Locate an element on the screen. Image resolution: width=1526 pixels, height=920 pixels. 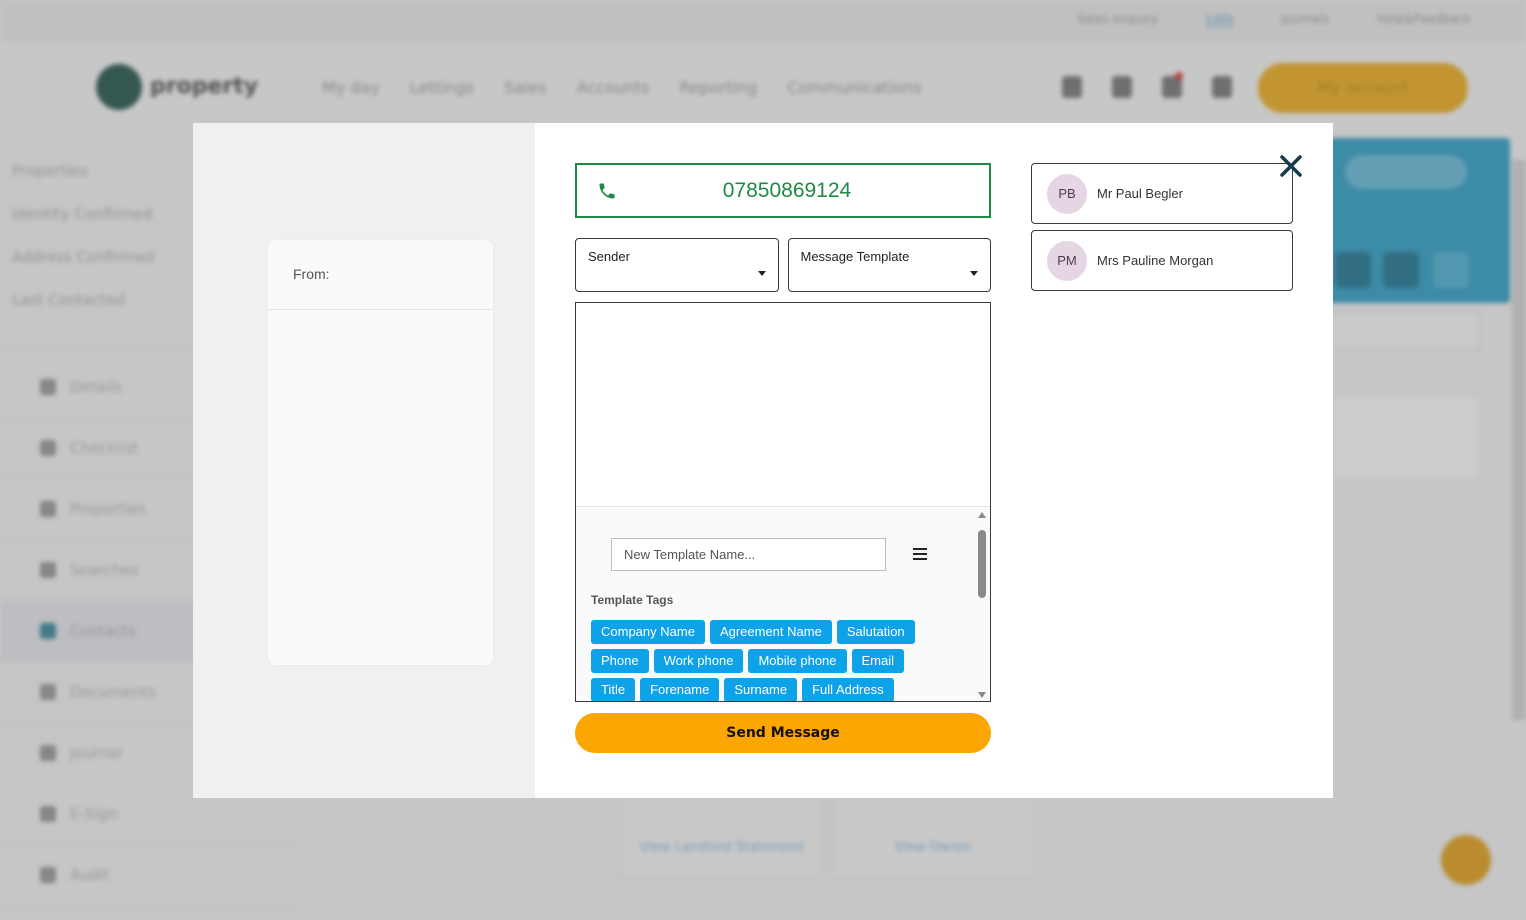
tag-company-name: Company Name is located at coordinates (648, 632).